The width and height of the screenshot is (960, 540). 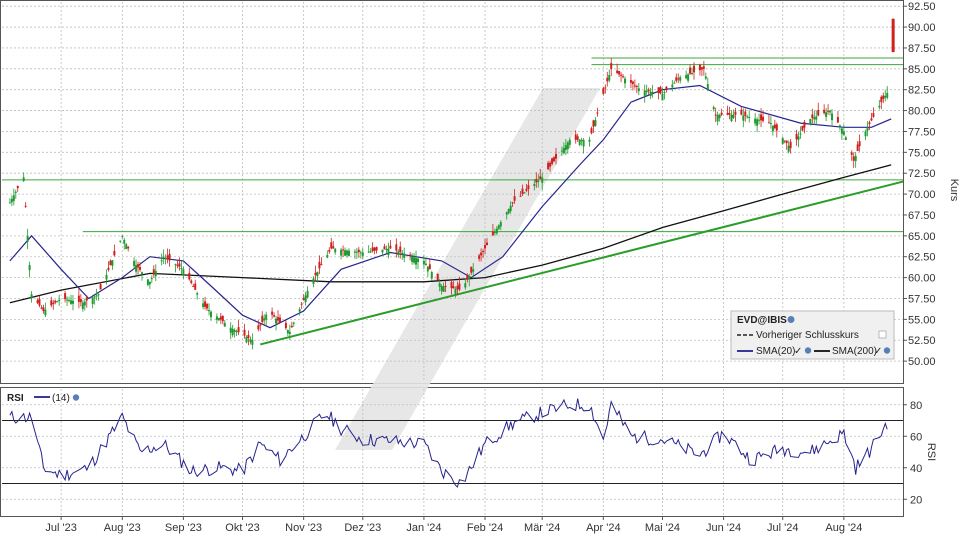 I want to click on date-tick-label: Okt '23, so click(x=242, y=528).